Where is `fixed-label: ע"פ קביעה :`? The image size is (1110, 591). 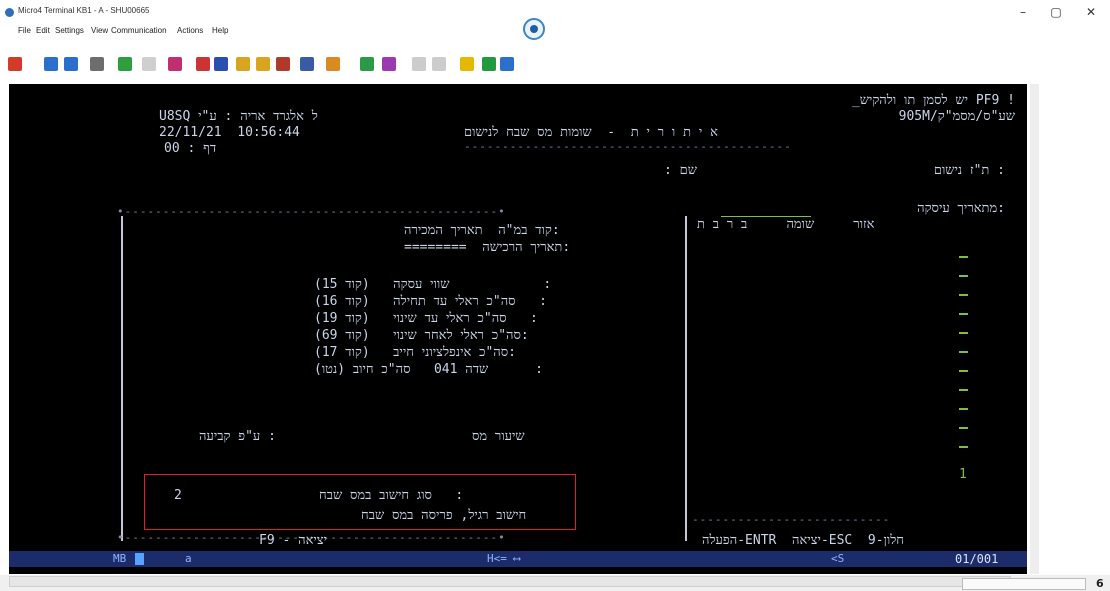 fixed-label: ע"פ קביעה : is located at coordinates (237, 436).